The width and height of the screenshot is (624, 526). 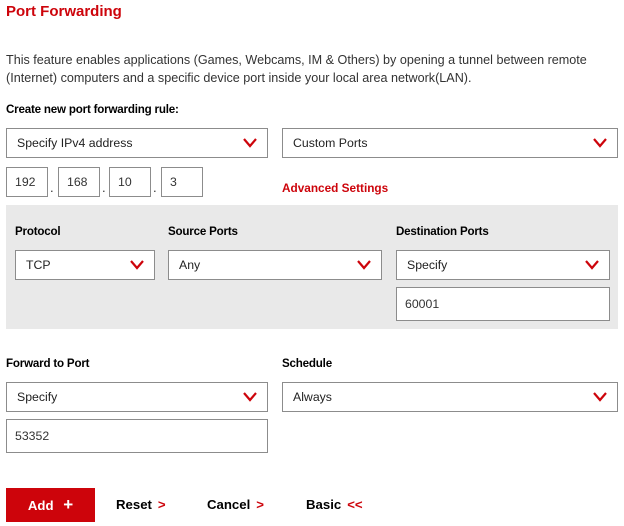 I want to click on destination-ports-value: Specify, so click(x=427, y=265).